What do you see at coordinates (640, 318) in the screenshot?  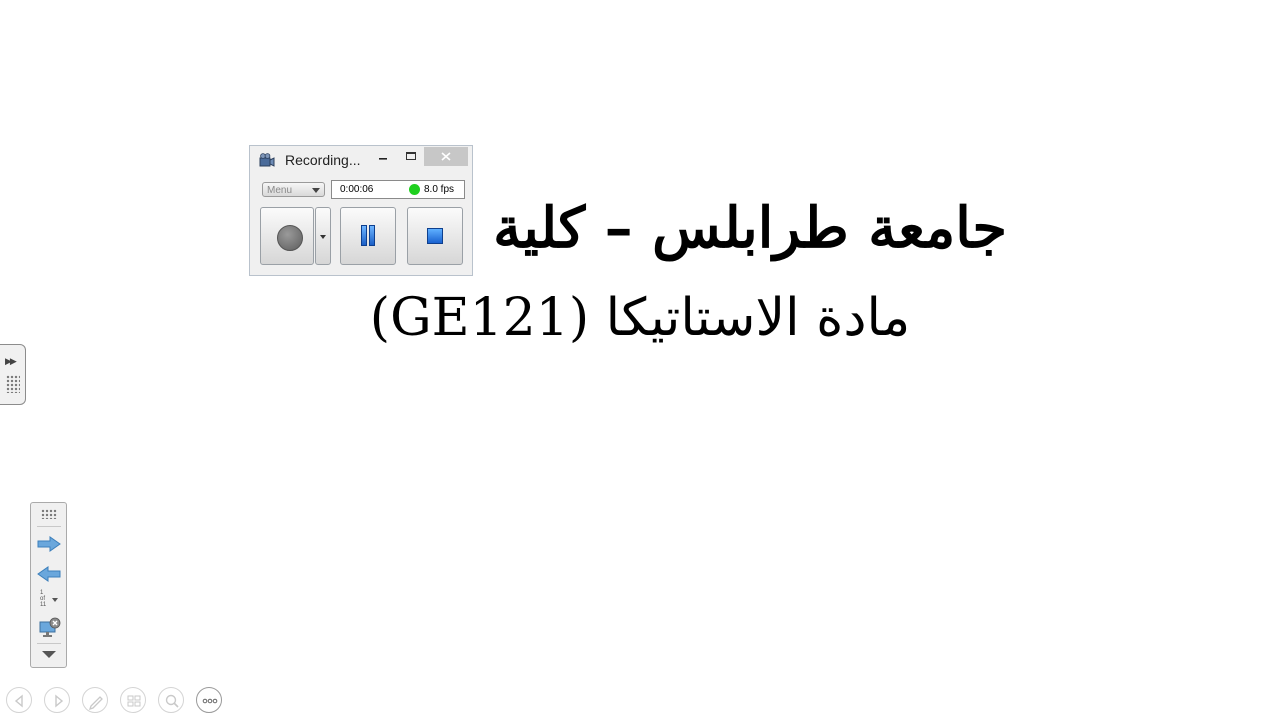 I see `slide-title-line-2: مادة الاستاتيكا (GE121)` at bounding box center [640, 318].